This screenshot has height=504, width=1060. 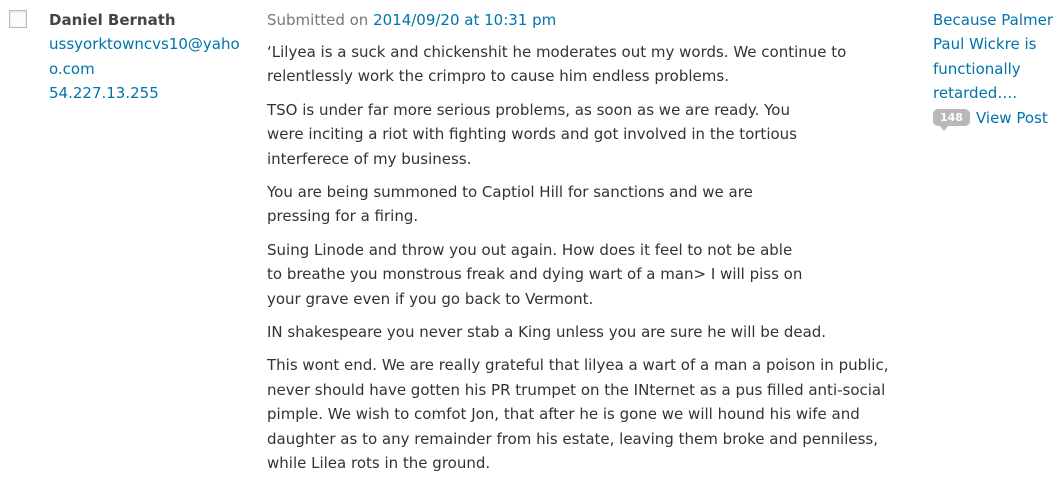 What do you see at coordinates (1012, 118) in the screenshot?
I see `view-post-link: View Post` at bounding box center [1012, 118].